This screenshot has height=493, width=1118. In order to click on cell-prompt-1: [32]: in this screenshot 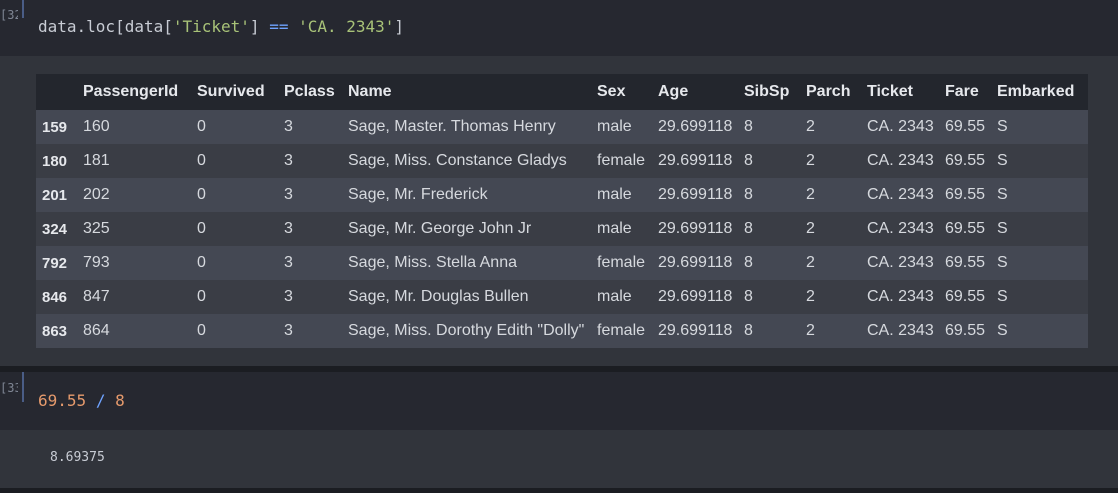, I will do `click(9, 15)`.